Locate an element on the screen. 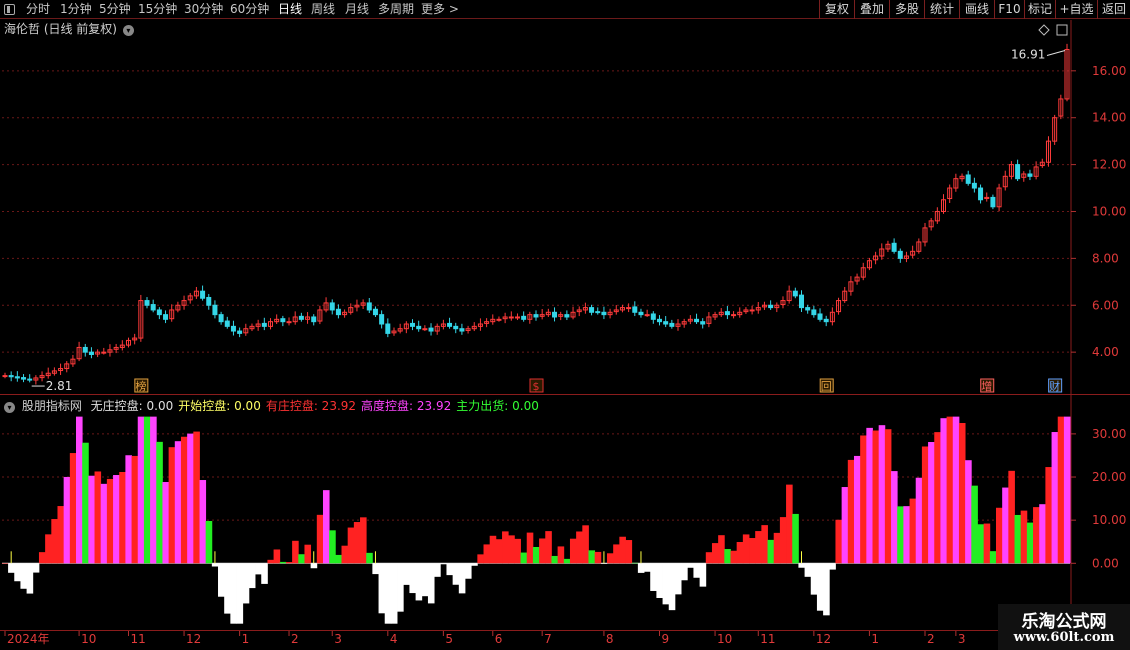 This screenshot has height=650, width=1130. indicator-tick-label: 0.00 is located at coordinates (1105, 563).